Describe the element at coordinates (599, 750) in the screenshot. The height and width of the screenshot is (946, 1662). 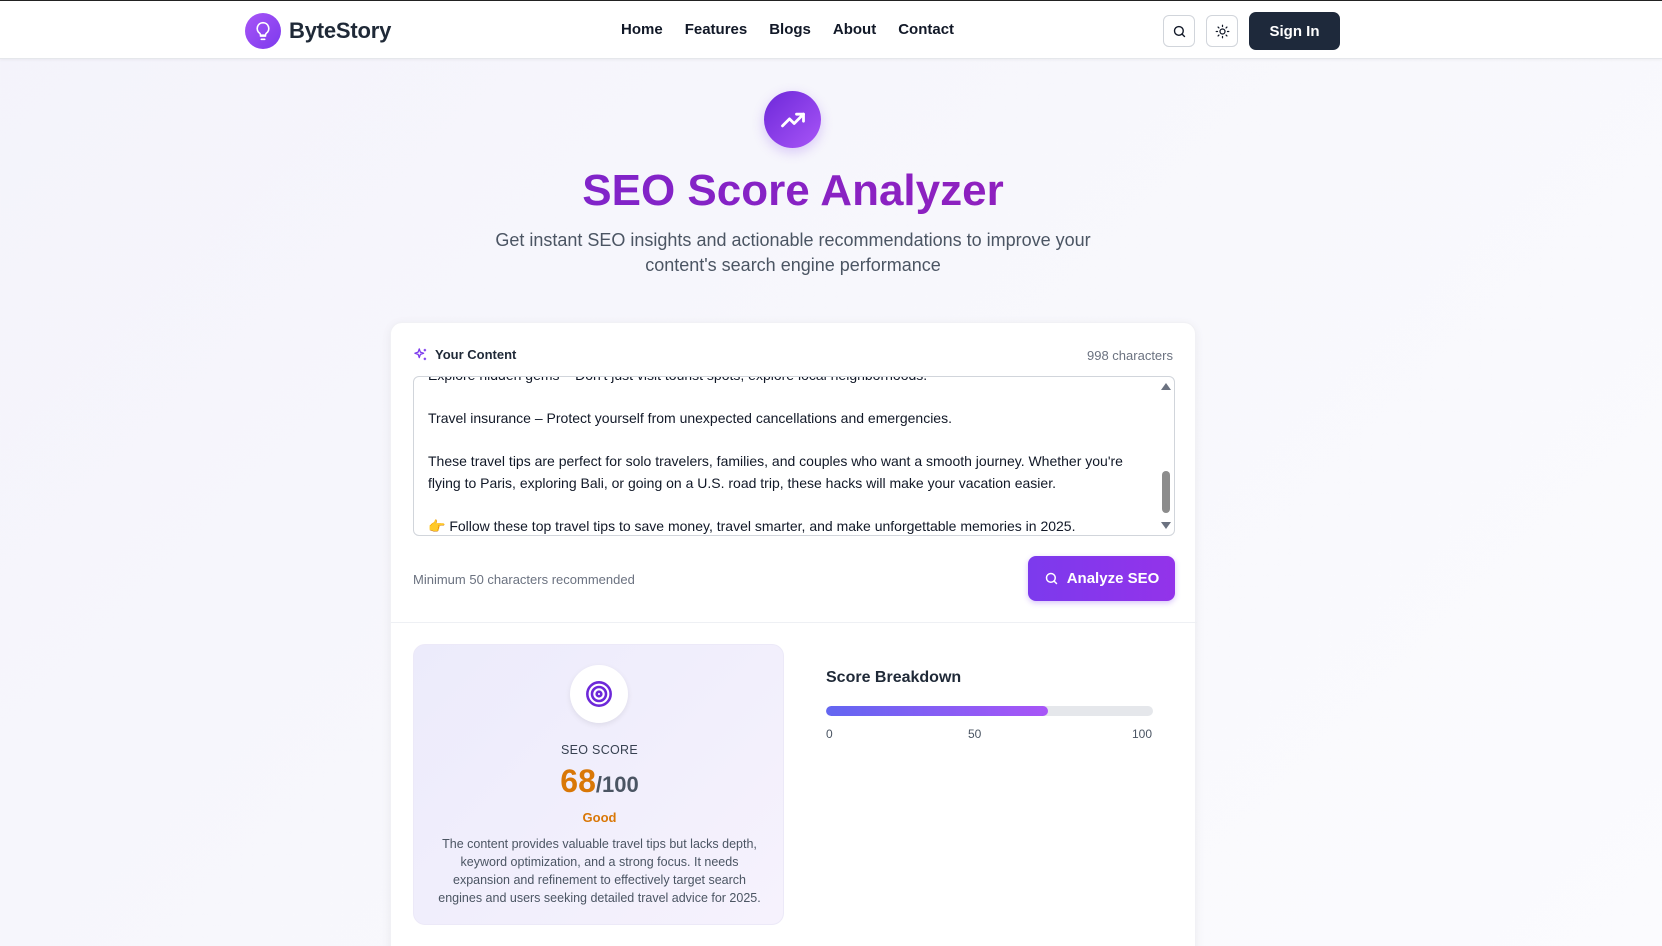
I see `seo-score-label: SEO SCORE` at that location.